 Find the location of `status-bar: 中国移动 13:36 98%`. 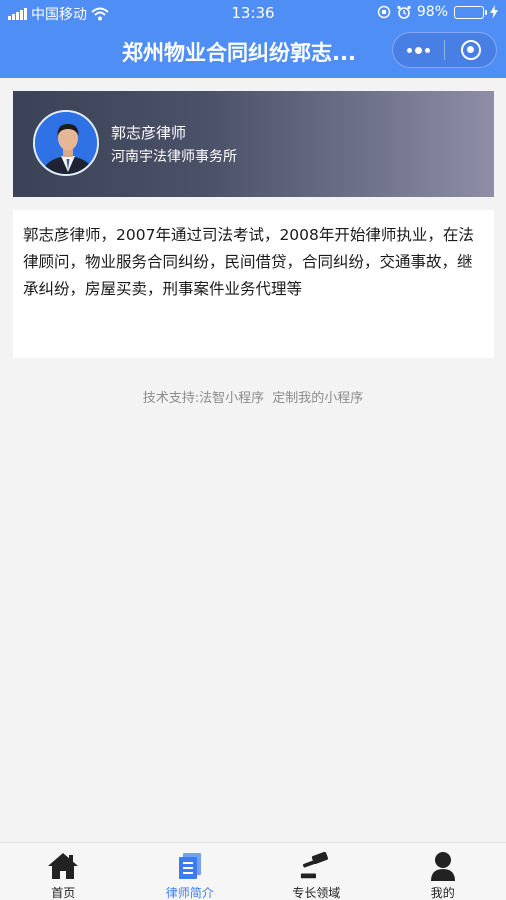

status-bar: 中国移动 13:36 98% is located at coordinates (253, 13).